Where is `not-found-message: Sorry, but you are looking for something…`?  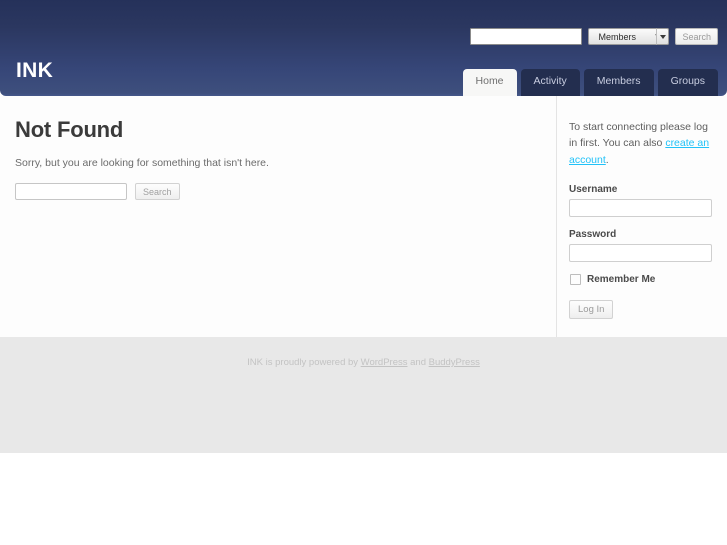
not-found-message: Sorry, but you are looking for something… is located at coordinates (142, 163).